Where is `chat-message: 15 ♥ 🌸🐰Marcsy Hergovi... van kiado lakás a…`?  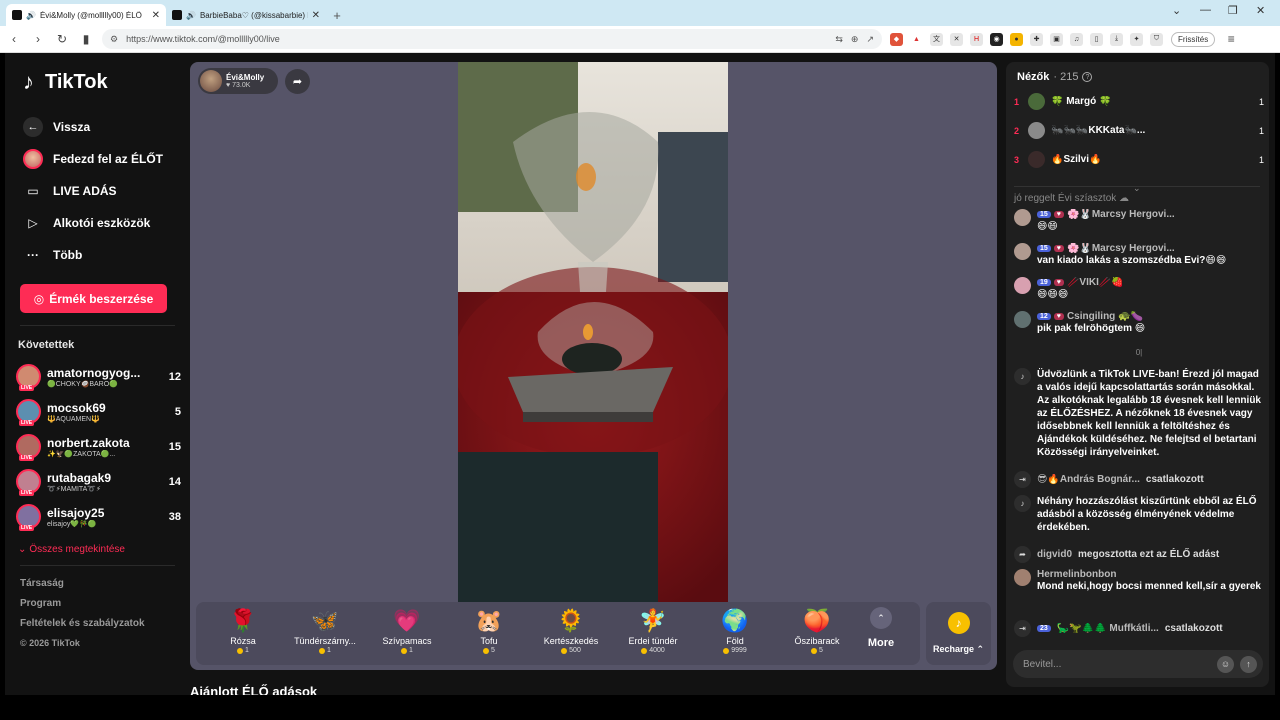
chat-message: 15 ♥ 🌸🐰Marcsy Hergovi... van kiado lakás a… is located at coordinates (1139, 255).